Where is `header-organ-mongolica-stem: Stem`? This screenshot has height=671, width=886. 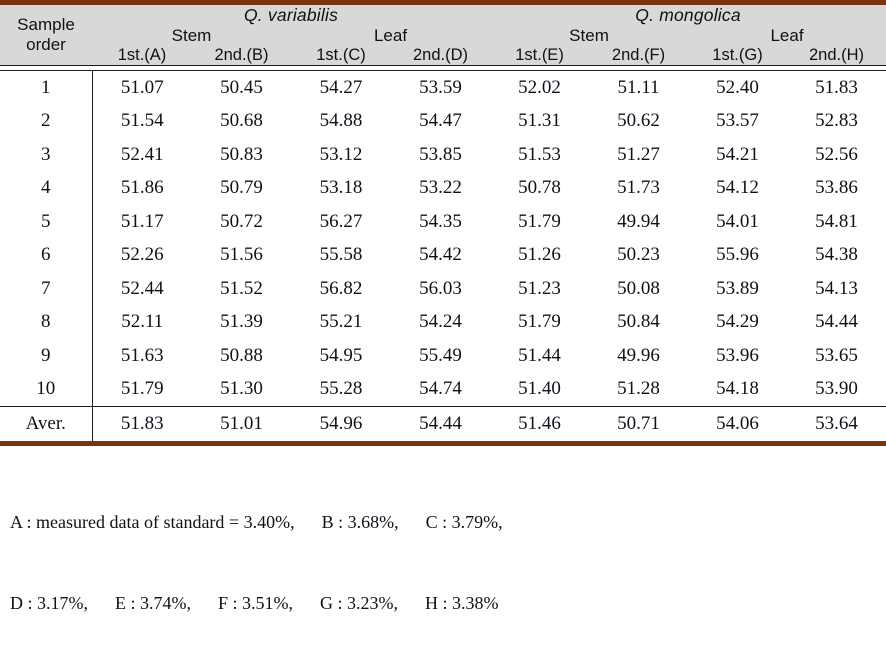 header-organ-mongolica-stem: Stem is located at coordinates (589, 36).